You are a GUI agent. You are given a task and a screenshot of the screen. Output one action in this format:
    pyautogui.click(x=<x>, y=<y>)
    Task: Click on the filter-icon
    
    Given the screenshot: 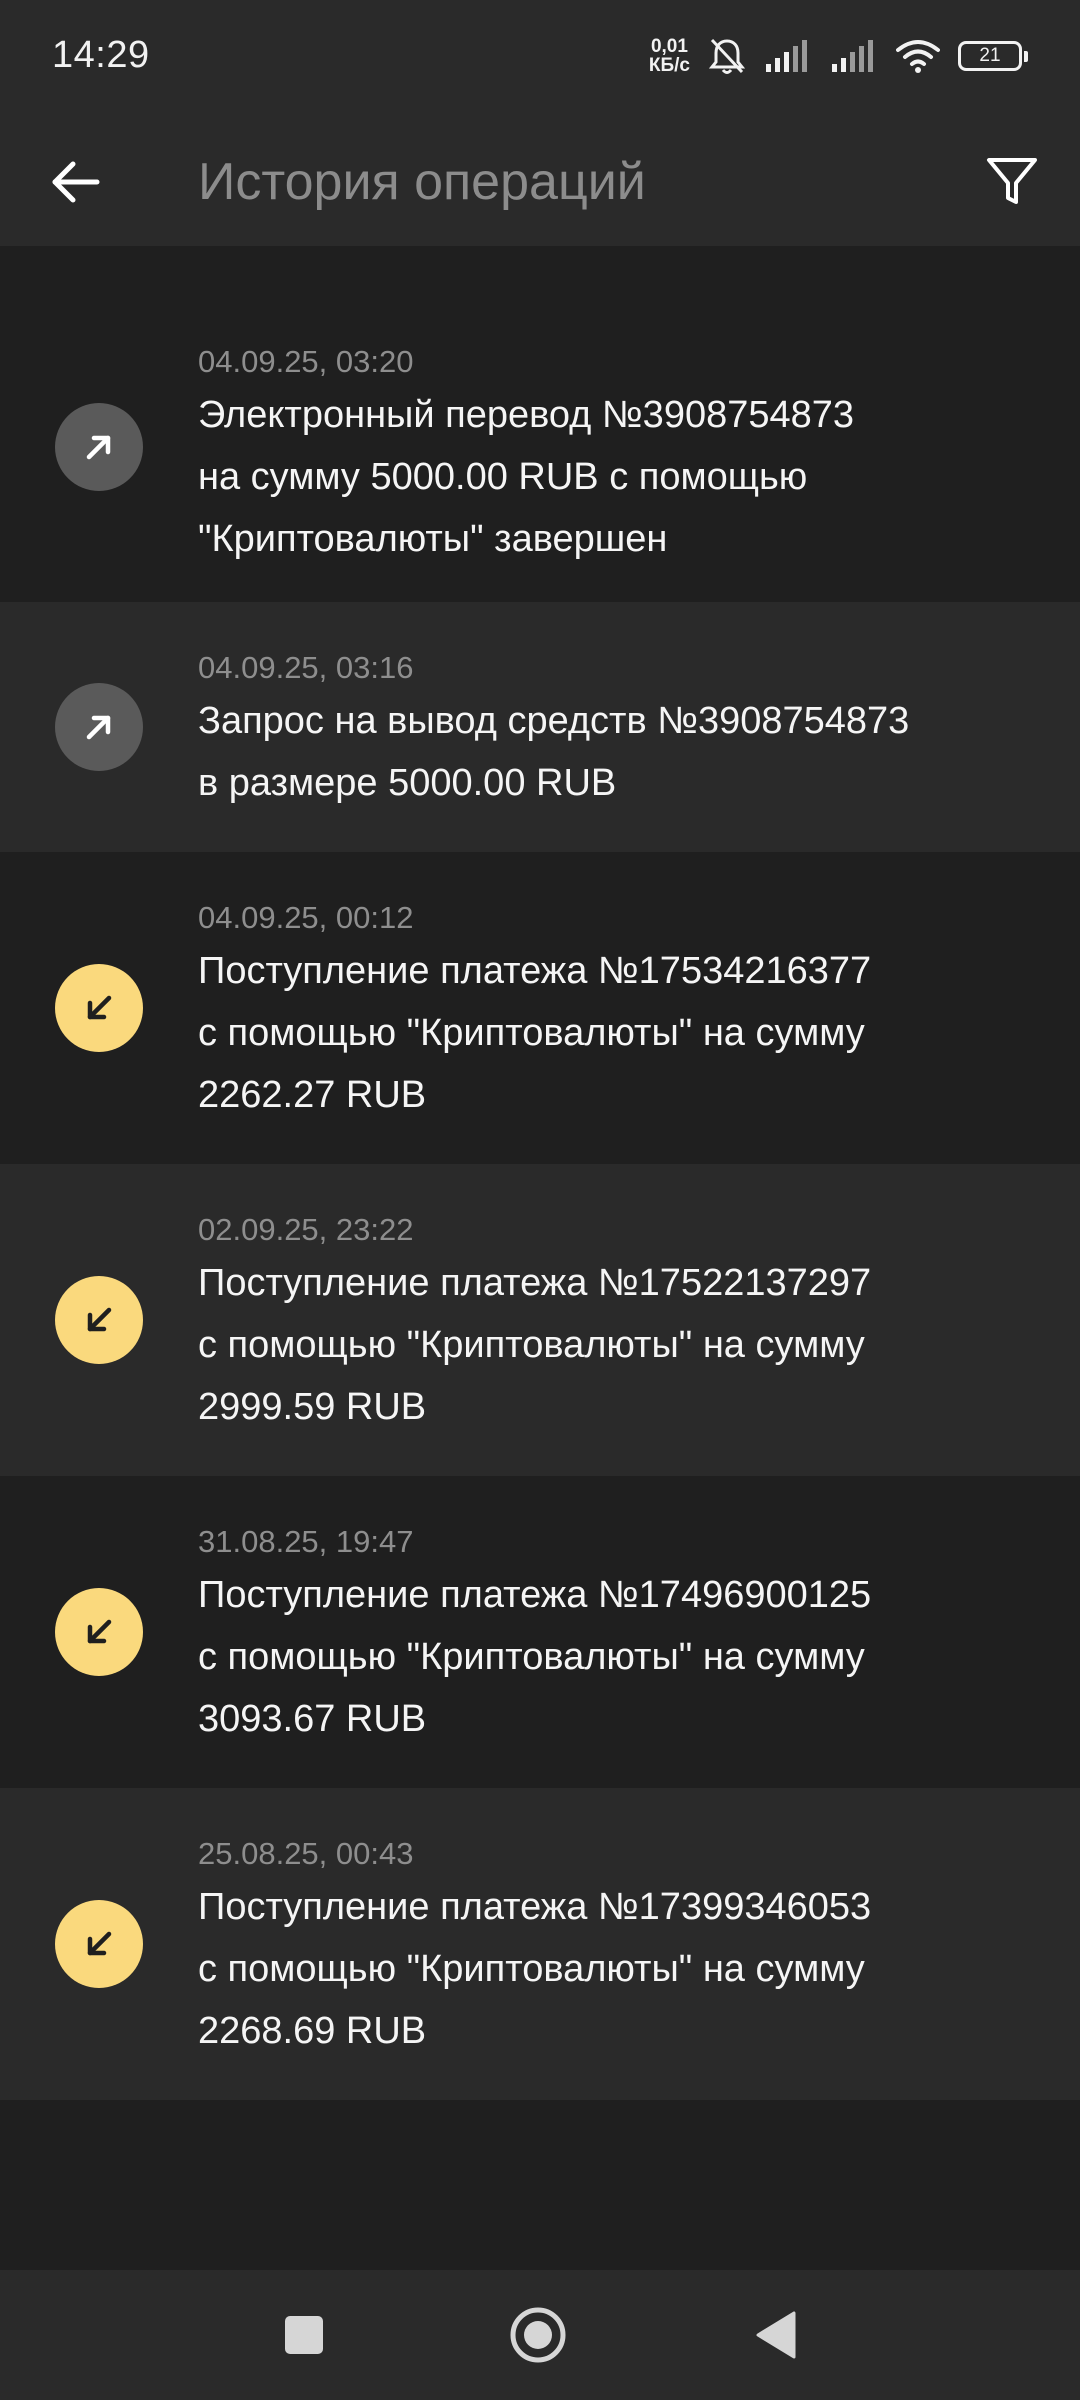 What is the action you would take?
    pyautogui.click(x=1012, y=181)
    